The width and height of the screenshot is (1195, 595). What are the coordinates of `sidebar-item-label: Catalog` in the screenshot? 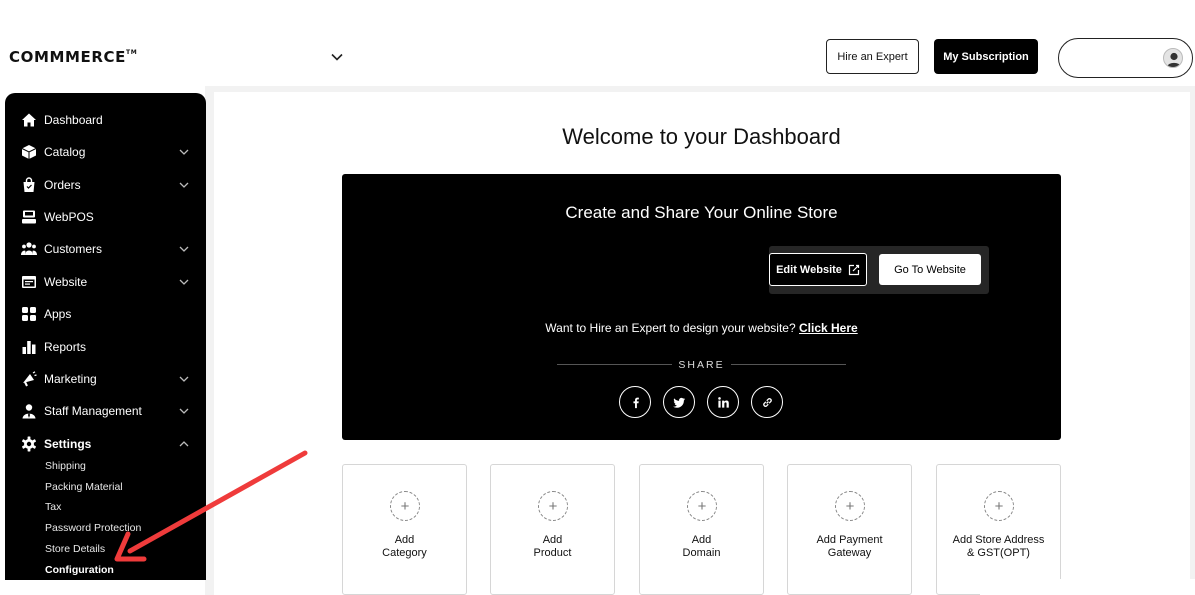 It's located at (65, 152).